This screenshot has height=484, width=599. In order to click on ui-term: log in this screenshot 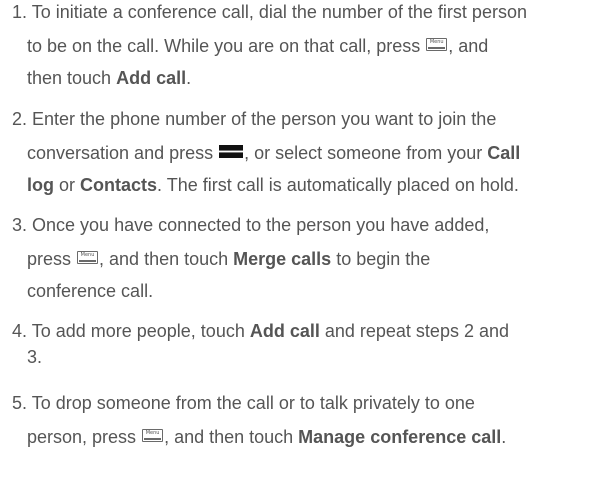, I will do `click(40, 185)`.